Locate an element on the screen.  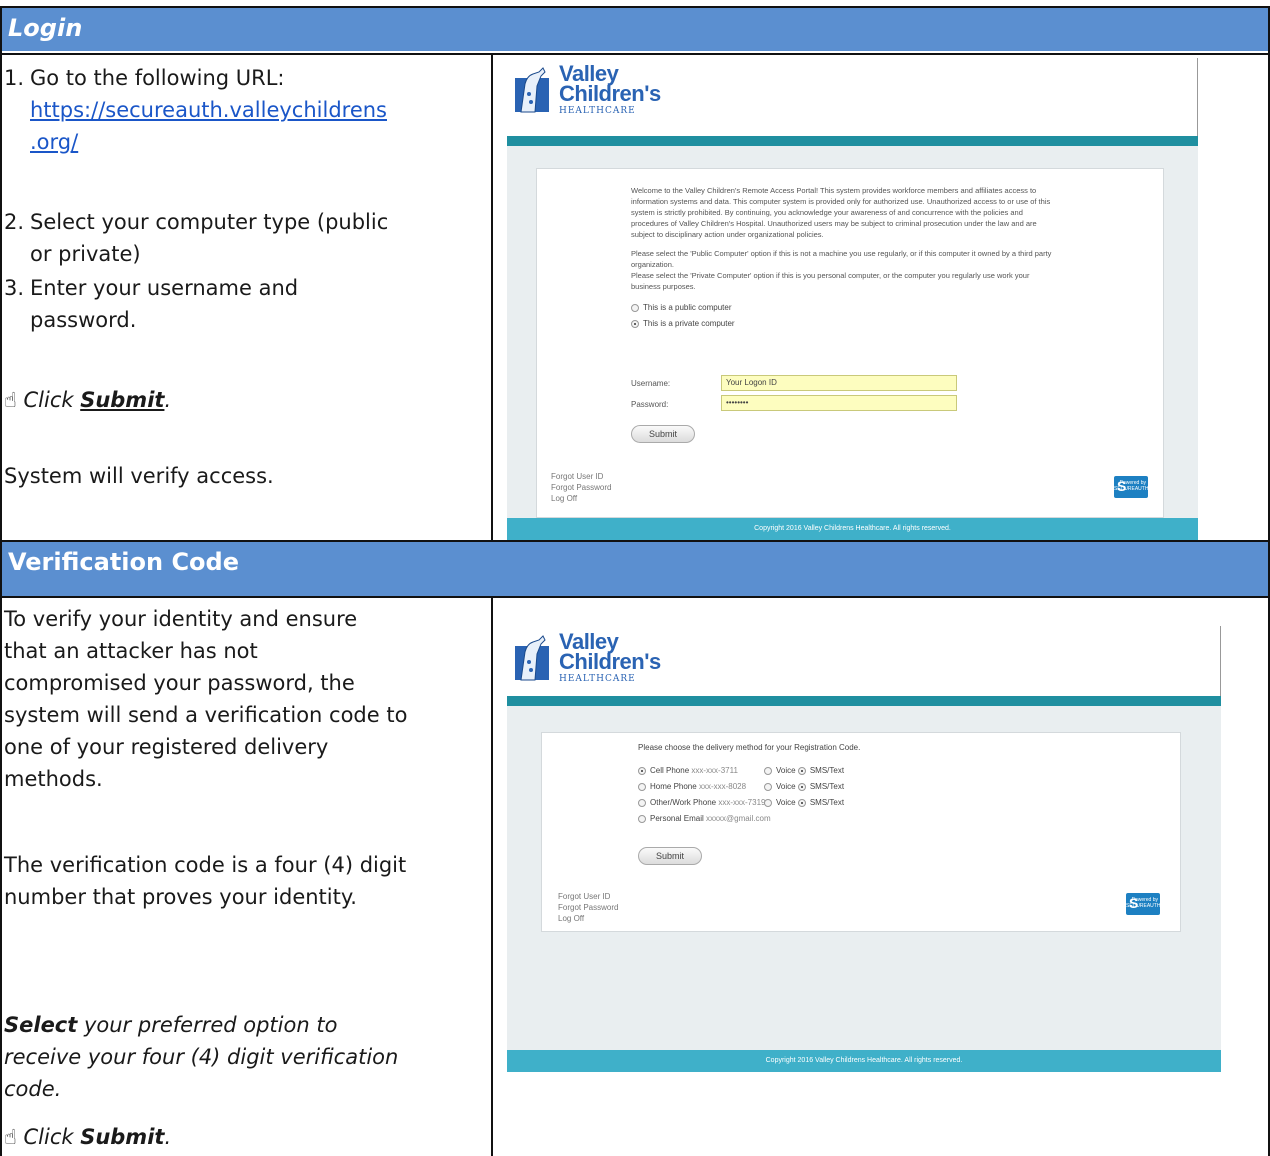
home-phone-option: Home Phone xxx-xxx-8028 Voice SMS/Text is located at coordinates (788, 787).